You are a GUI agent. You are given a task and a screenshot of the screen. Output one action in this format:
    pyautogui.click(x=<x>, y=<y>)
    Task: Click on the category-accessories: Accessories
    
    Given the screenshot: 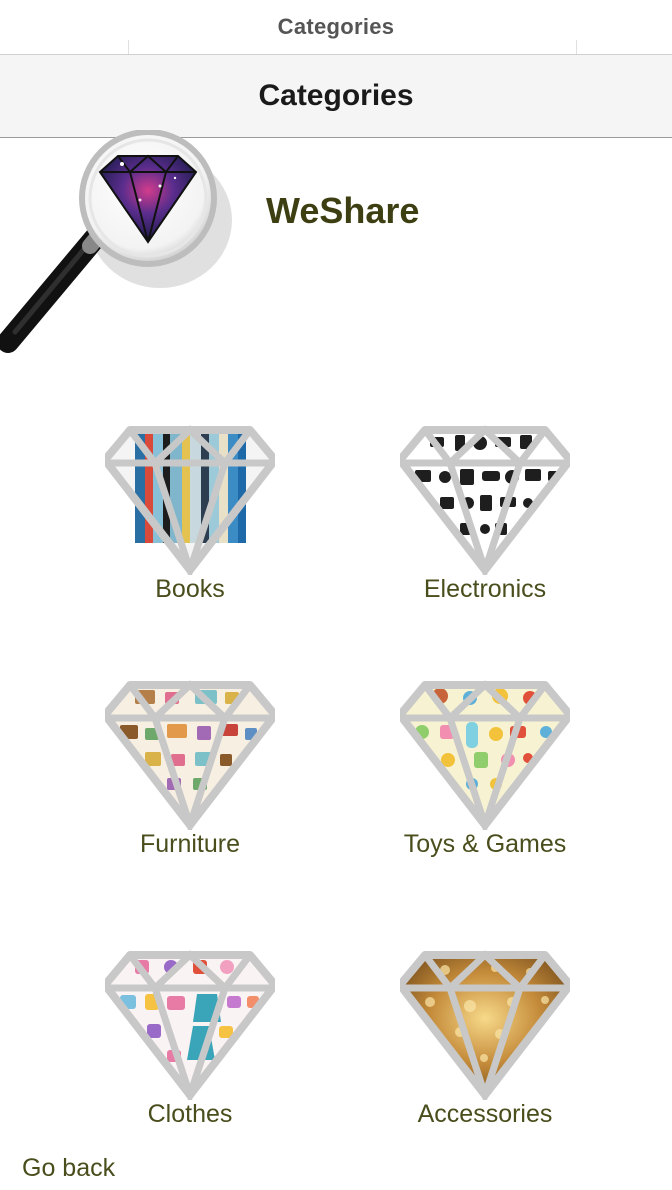 What is the action you would take?
    pyautogui.click(x=485, y=1055)
    